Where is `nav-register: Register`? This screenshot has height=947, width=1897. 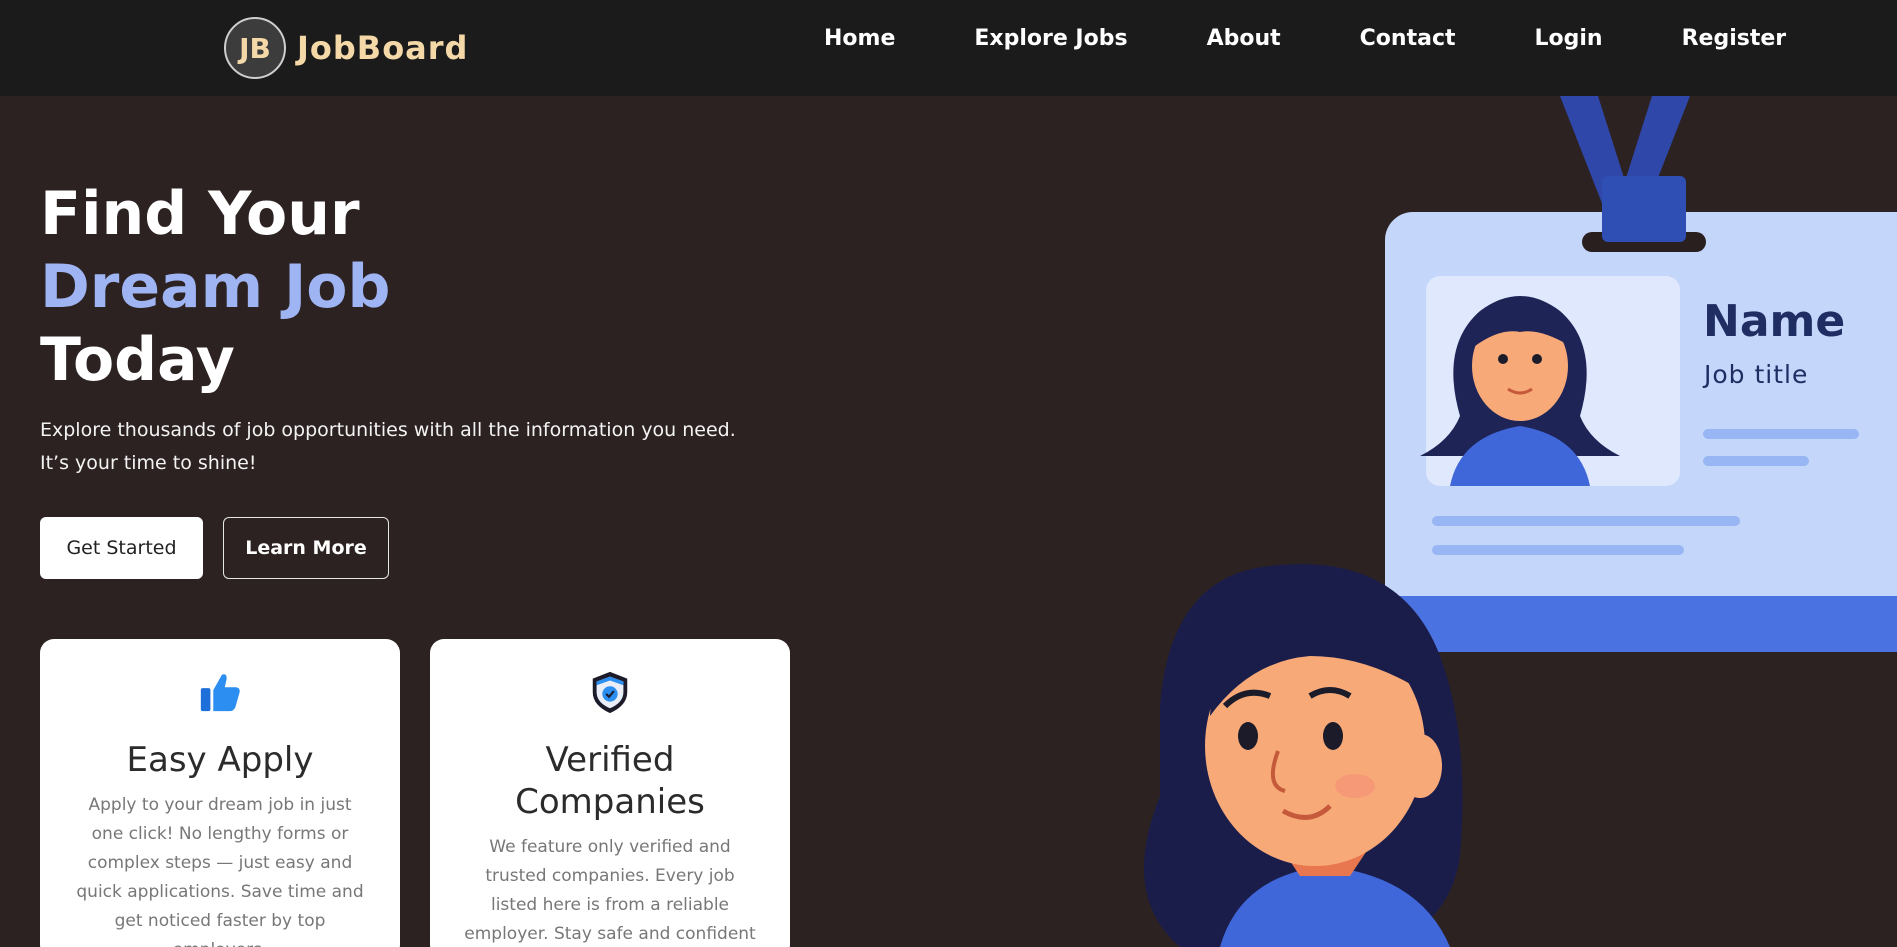
nav-register: Register is located at coordinates (1734, 38).